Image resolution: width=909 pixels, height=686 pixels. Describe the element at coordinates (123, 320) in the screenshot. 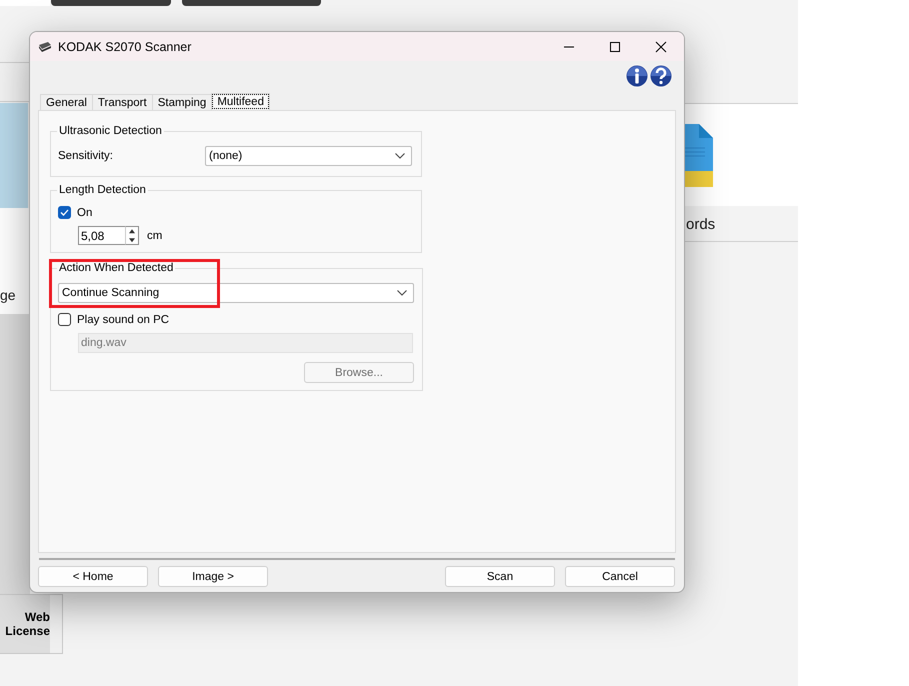

I see `checkbox-label: Play sound on PC` at that location.